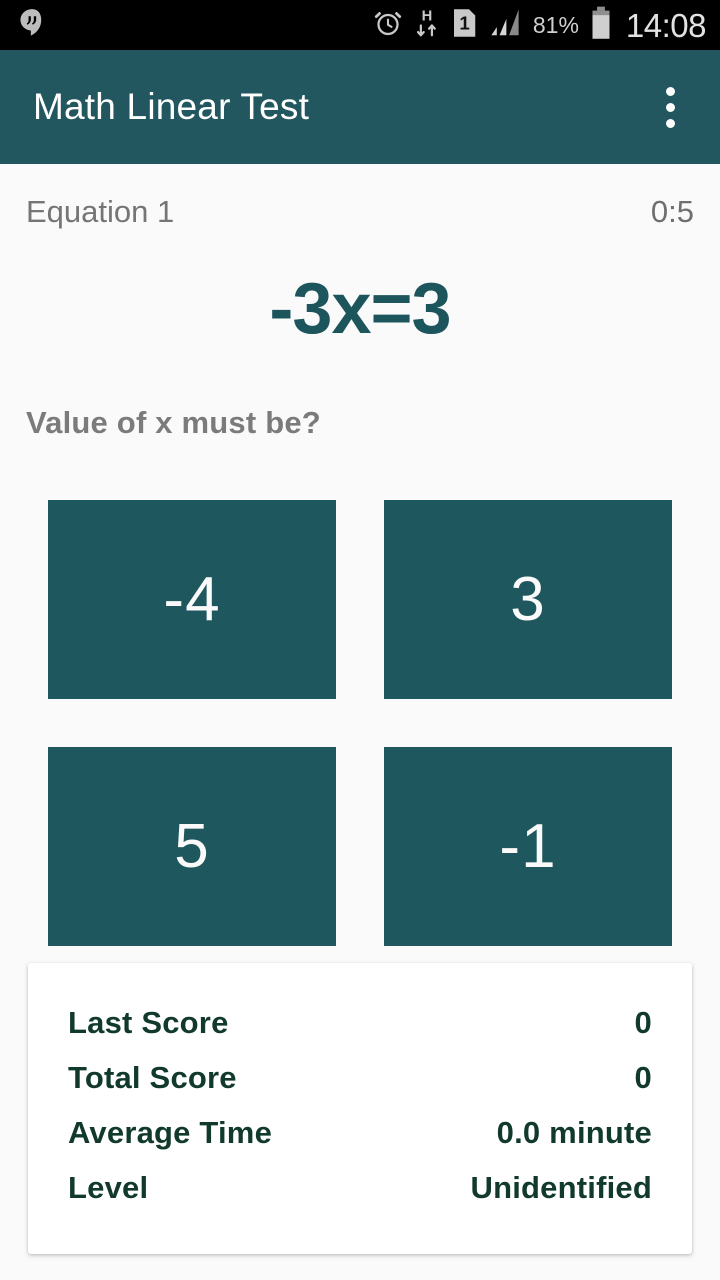 The image size is (720, 1280). What do you see at coordinates (427, 16) in the screenshot?
I see `svg-text: H` at bounding box center [427, 16].